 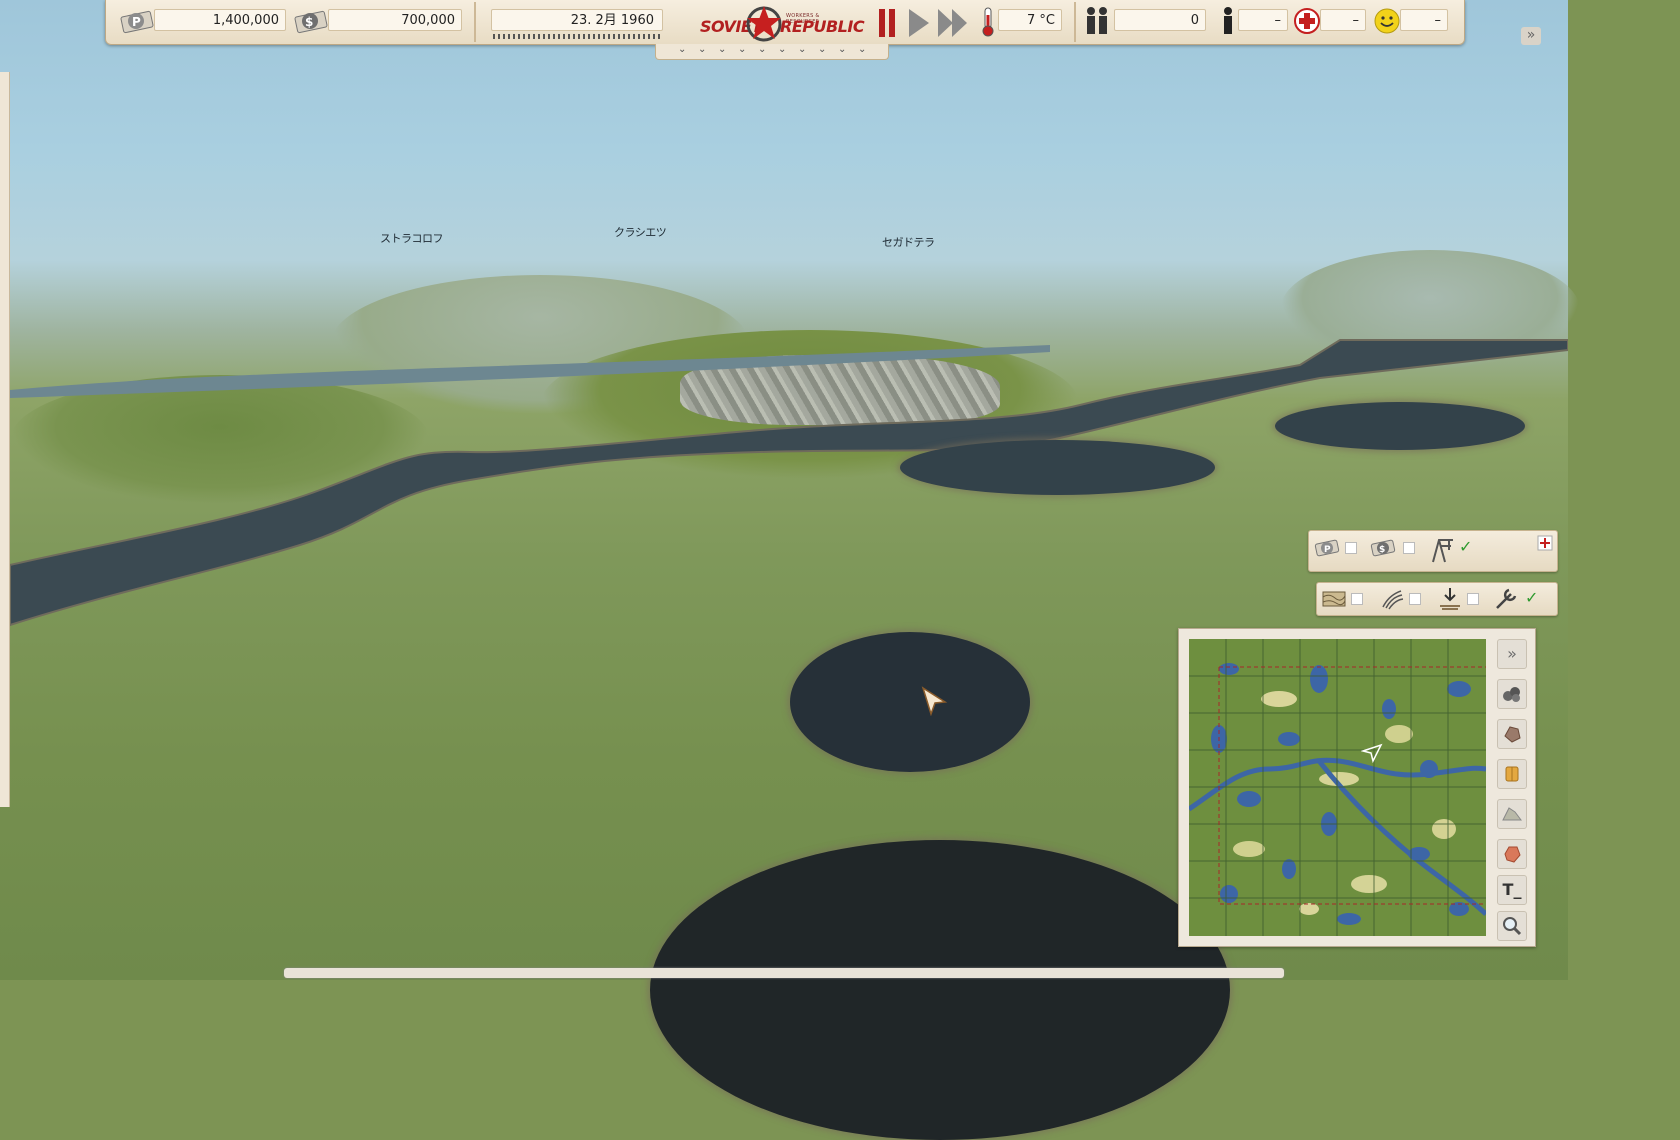 I want to click on pause-button, so click(x=887, y=23).